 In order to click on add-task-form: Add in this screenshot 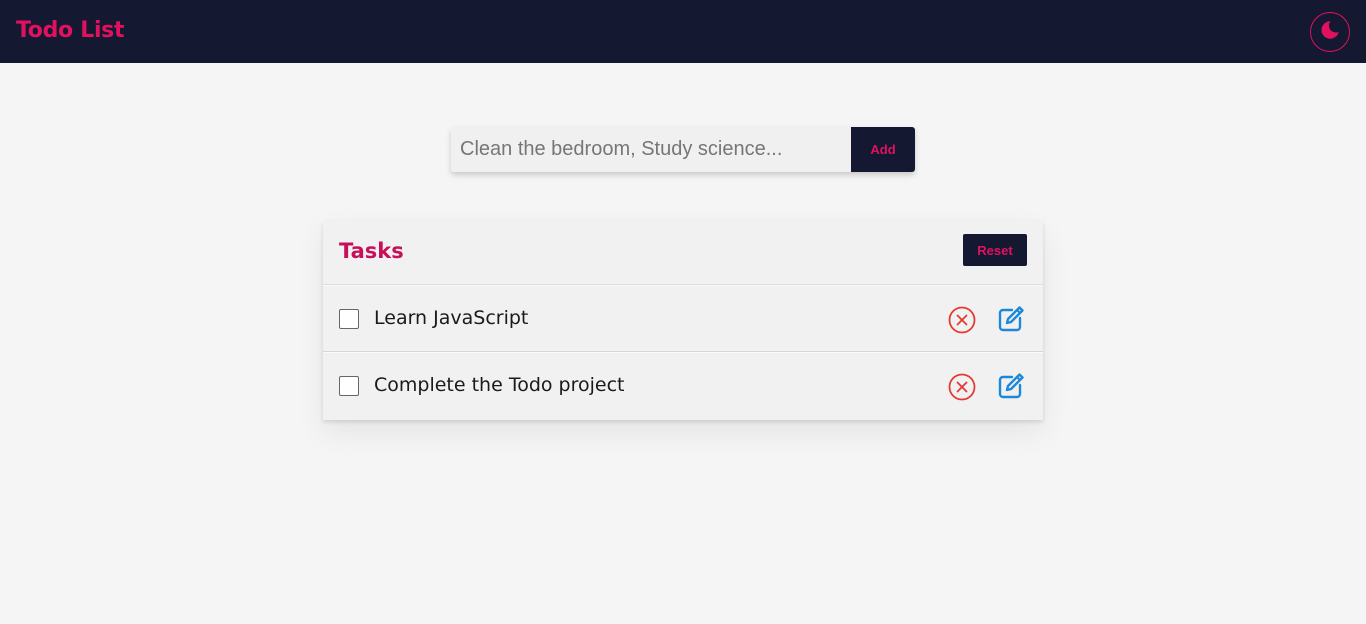, I will do `click(683, 149)`.